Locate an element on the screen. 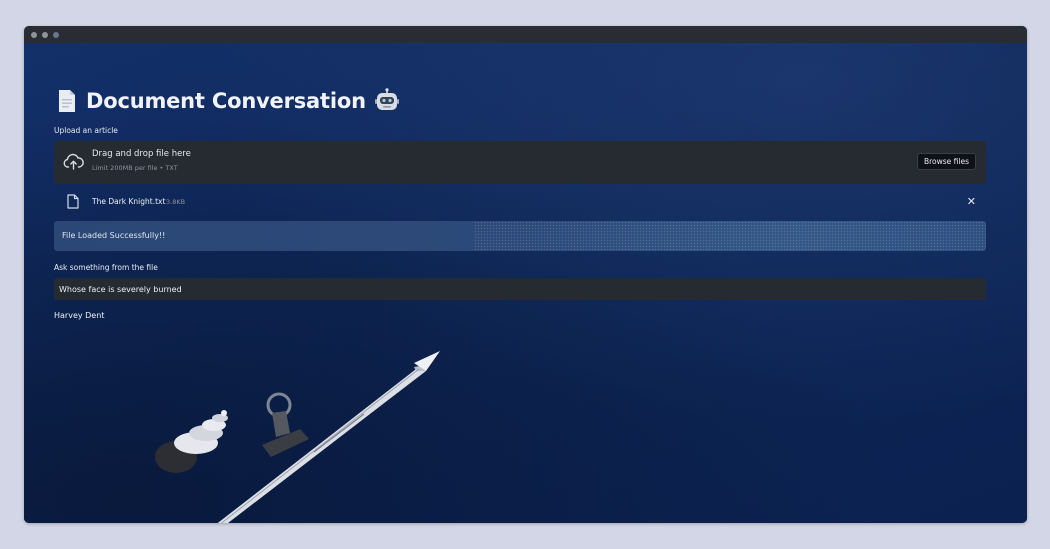 The width and height of the screenshot is (1050, 549). cloud-upload-icon is located at coordinates (73, 161).